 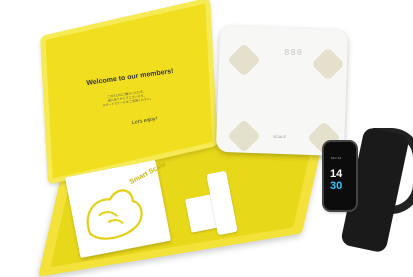 I want to click on tracker-hour: 14, so click(x=336, y=174).